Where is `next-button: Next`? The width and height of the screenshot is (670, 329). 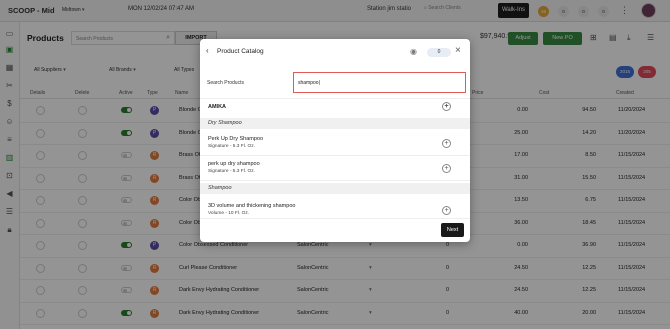
next-button: Next is located at coordinates (452, 230).